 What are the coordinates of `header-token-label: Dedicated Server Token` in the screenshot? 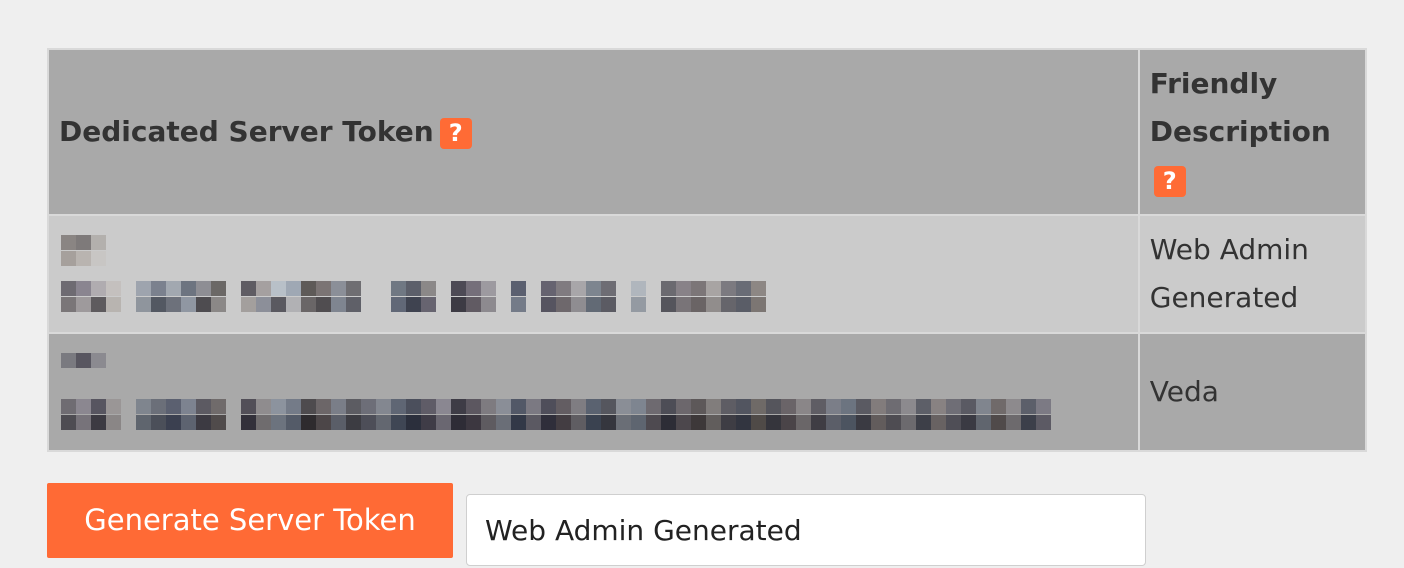 It's located at (246, 131).